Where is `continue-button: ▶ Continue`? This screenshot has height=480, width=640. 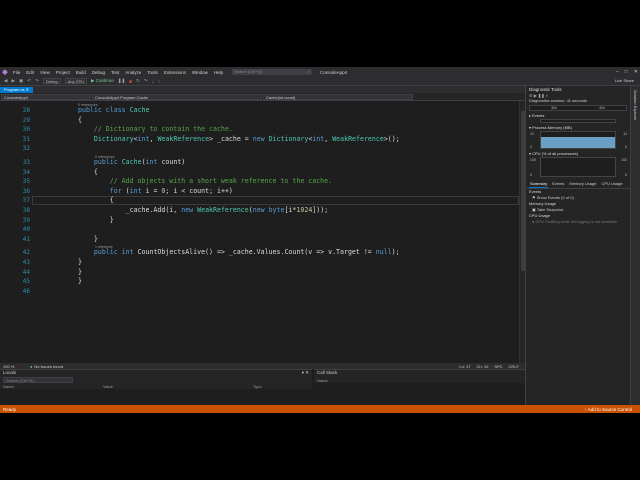
continue-button: ▶ Continue is located at coordinates (102, 81).